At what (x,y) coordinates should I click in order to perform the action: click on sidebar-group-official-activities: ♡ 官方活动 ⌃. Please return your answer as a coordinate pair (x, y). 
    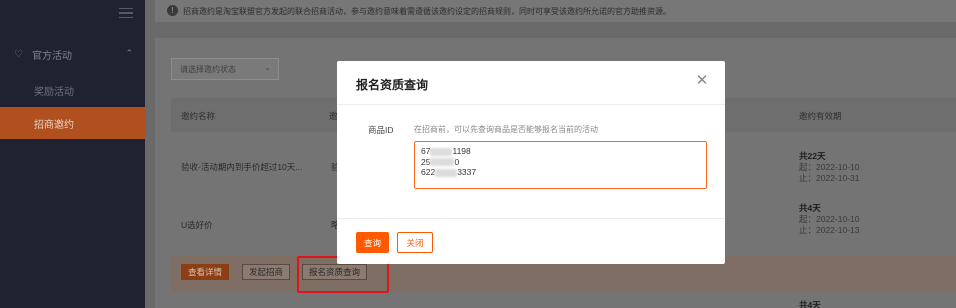
    Looking at the image, I should click on (72, 54).